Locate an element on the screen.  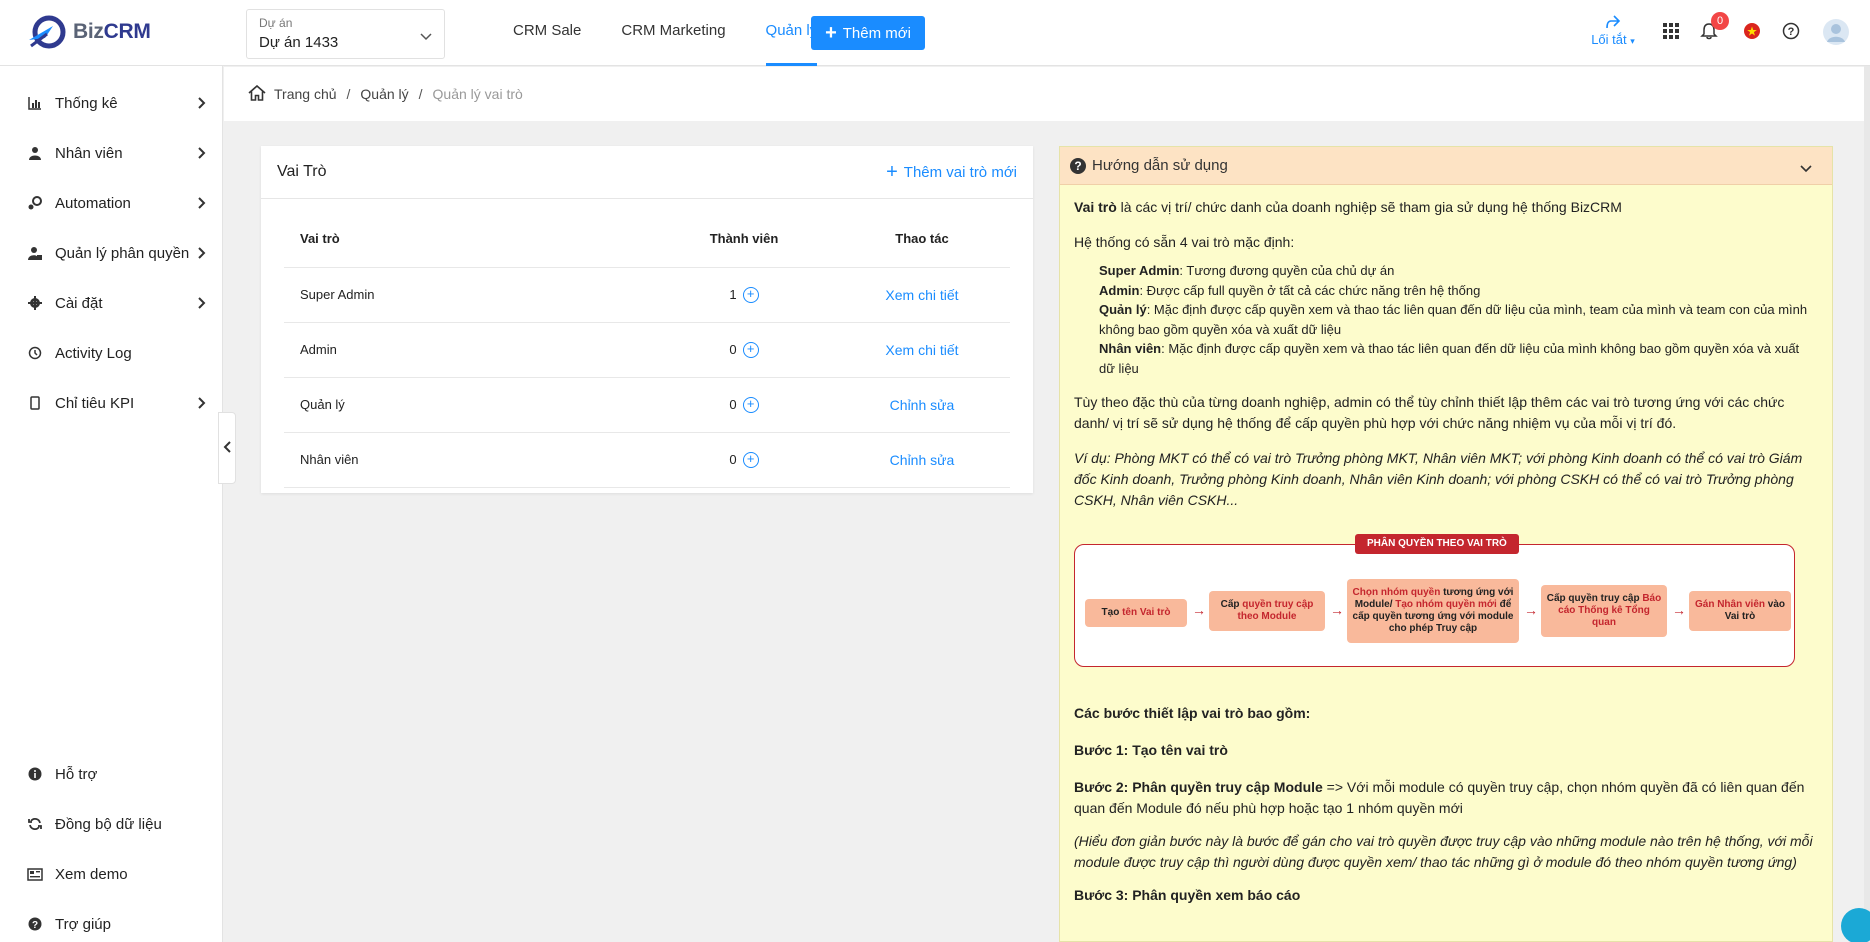
sidebar-item-label: Chỉ tiêu KPI is located at coordinates (95, 403).